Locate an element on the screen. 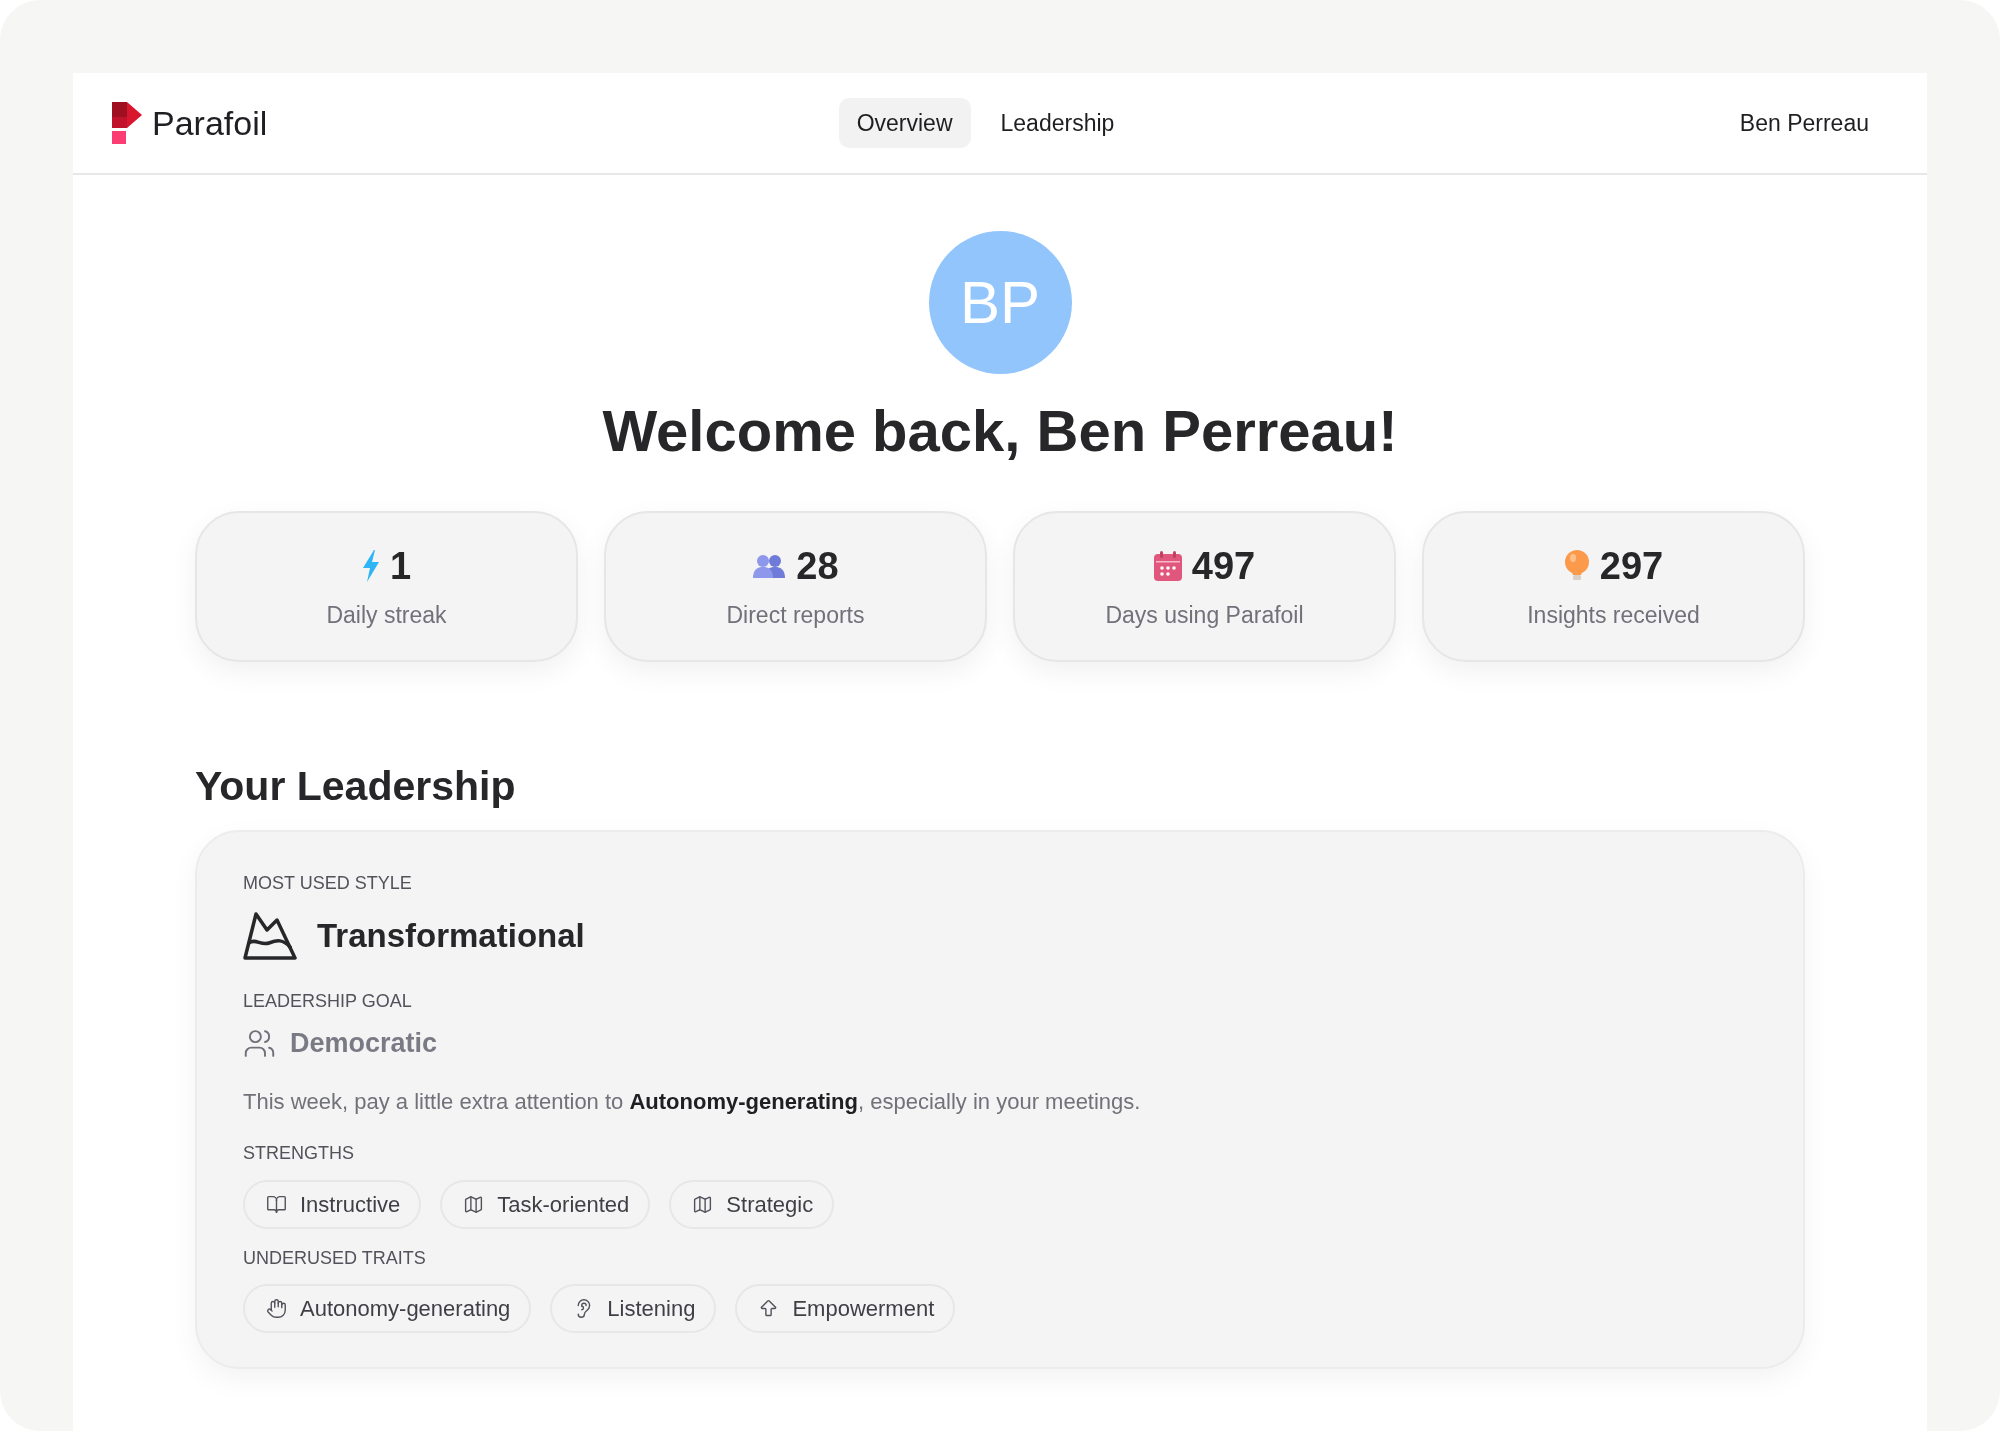  mountain-icon is located at coordinates (270, 936).